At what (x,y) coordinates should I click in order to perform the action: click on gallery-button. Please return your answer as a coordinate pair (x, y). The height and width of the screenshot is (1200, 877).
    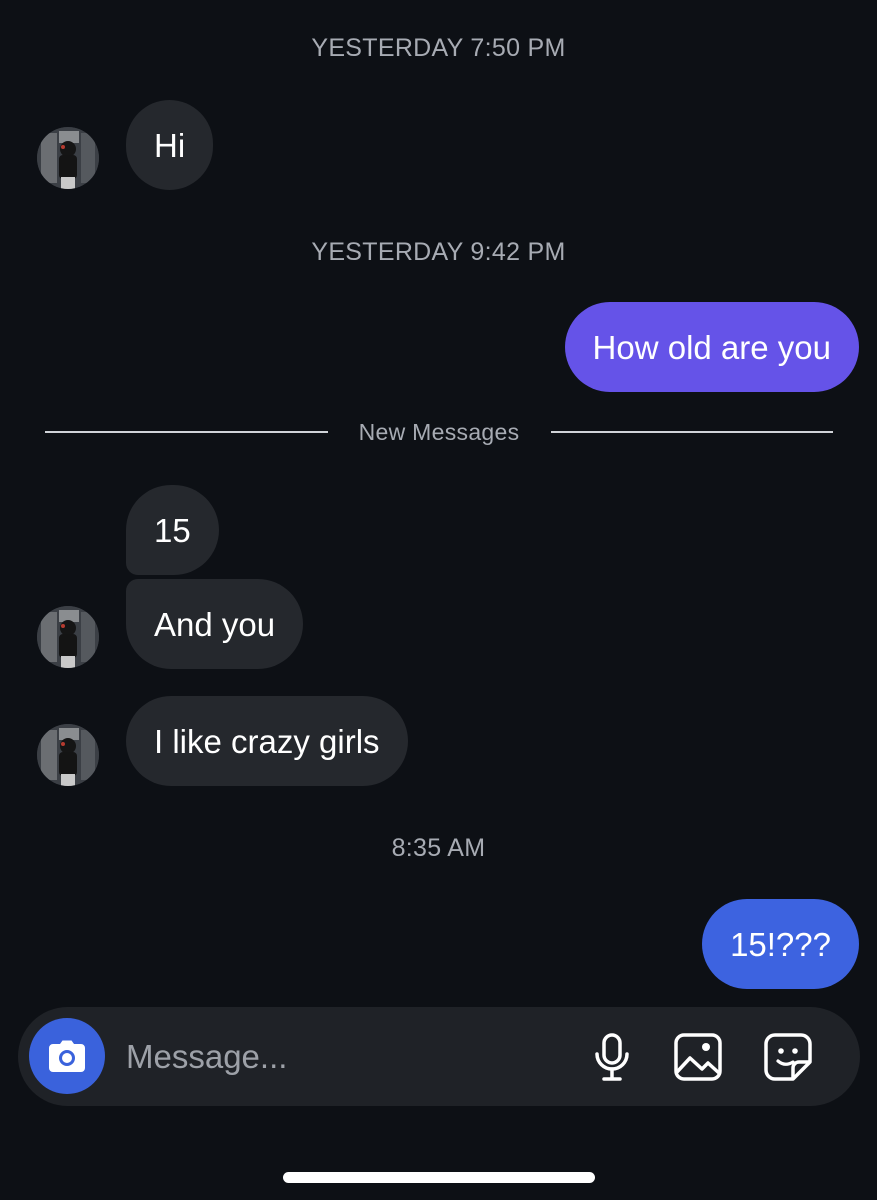
    Looking at the image, I should click on (698, 1057).